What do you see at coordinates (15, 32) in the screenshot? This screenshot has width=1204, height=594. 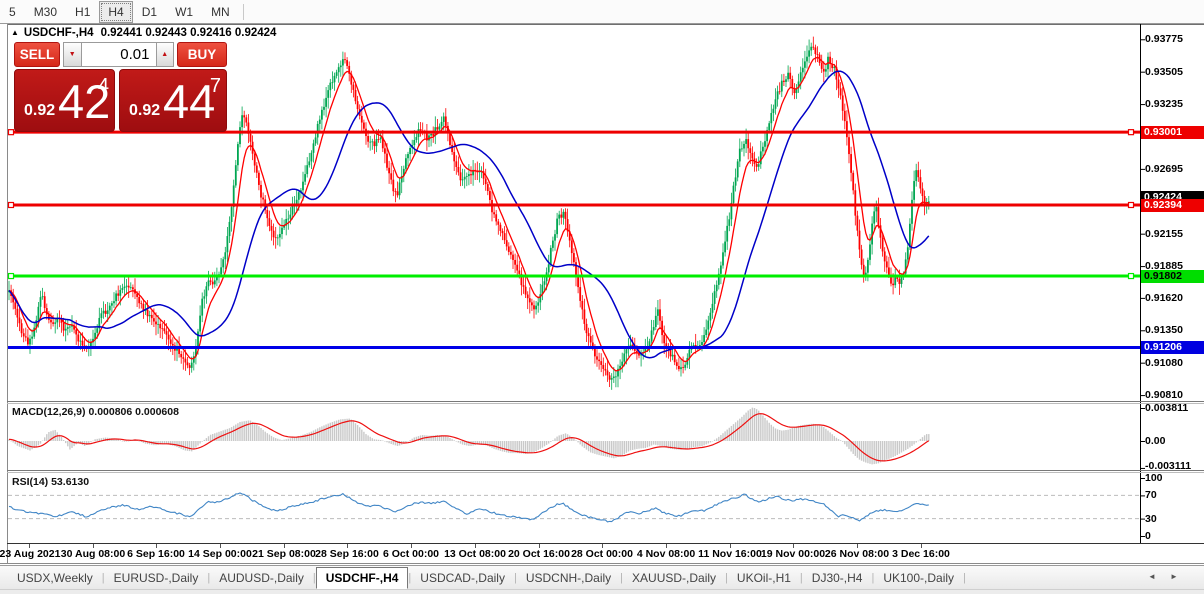 I see `collapse-arrow-icon: ▲` at bounding box center [15, 32].